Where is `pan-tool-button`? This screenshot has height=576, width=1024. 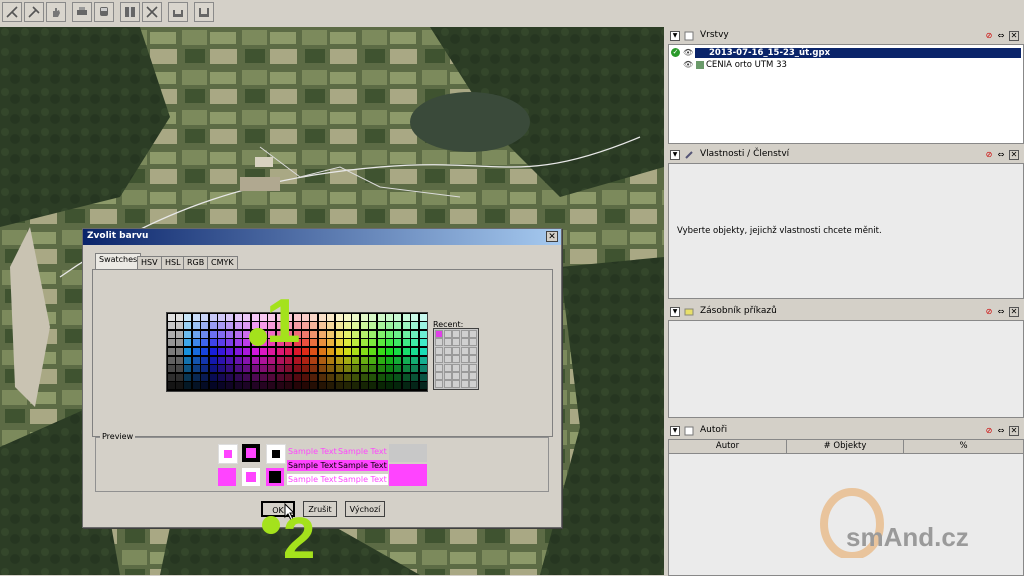 pan-tool-button is located at coordinates (56, 12).